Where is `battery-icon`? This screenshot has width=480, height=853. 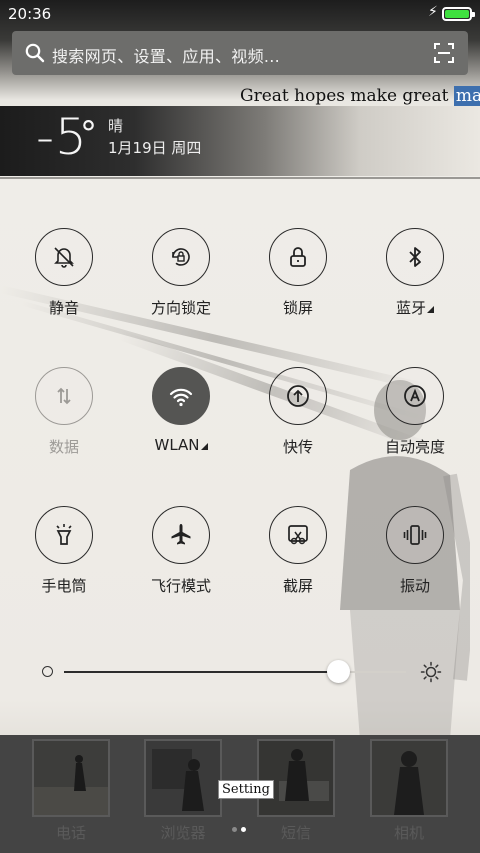
battery-icon is located at coordinates (458, 14).